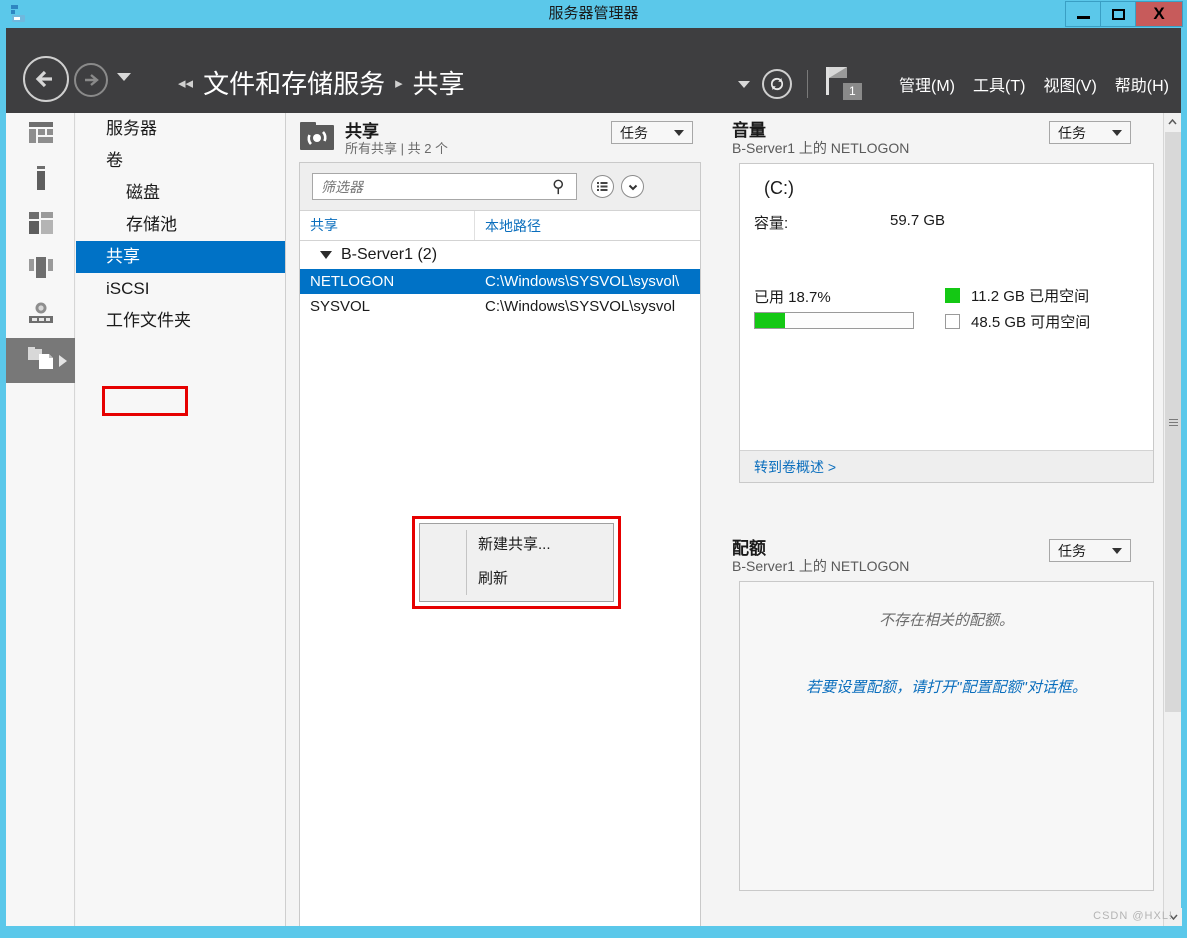 Image resolution: width=1187 pixels, height=938 pixels. What do you see at coordinates (744, 84) in the screenshot?
I see `navbar-overflow-icon` at bounding box center [744, 84].